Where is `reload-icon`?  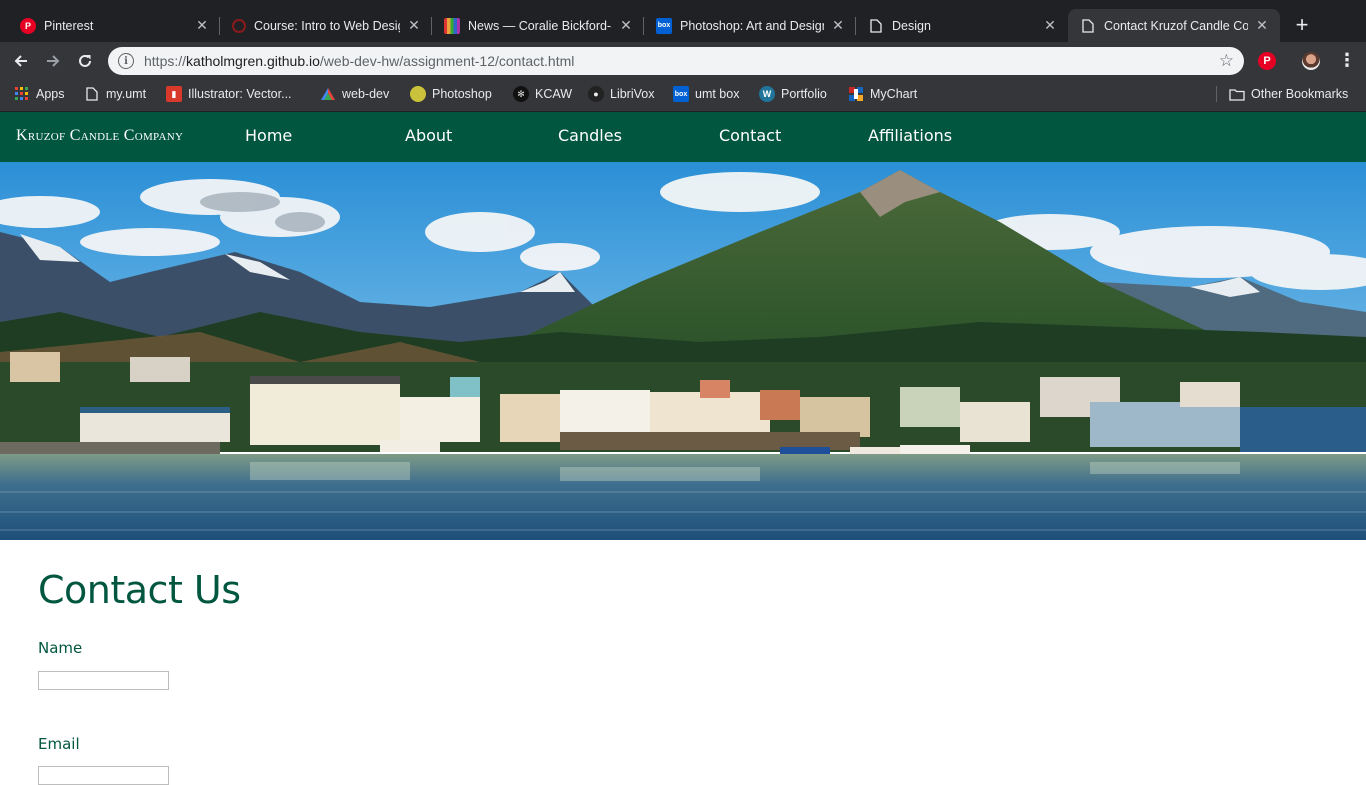
reload-icon is located at coordinates (85, 60).